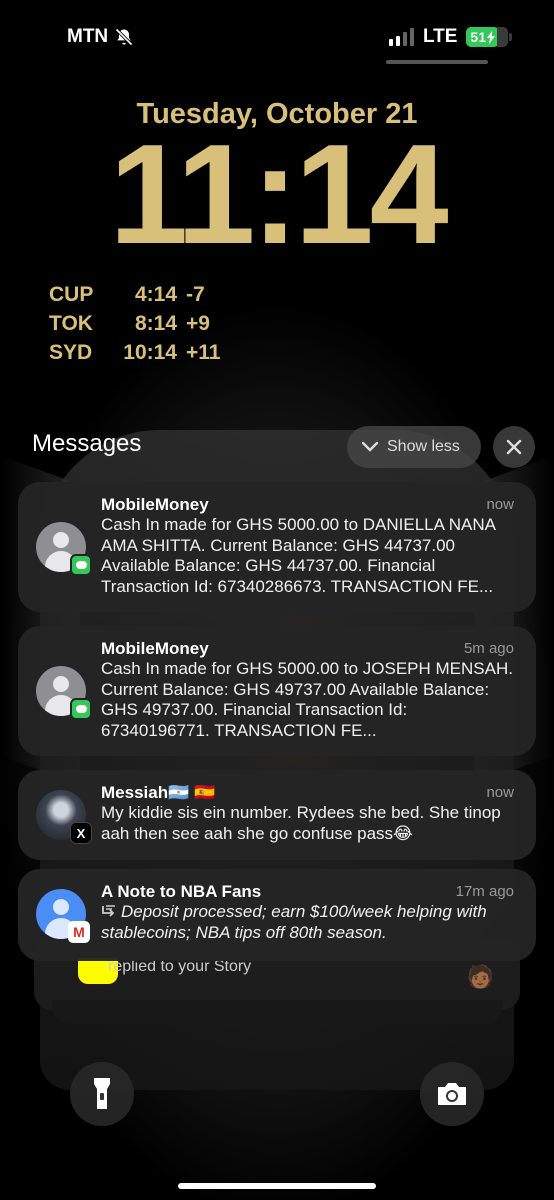 This screenshot has height=1200, width=554. Describe the element at coordinates (155, 294) in the screenshot. I see `clock-time: 4:14` at that location.